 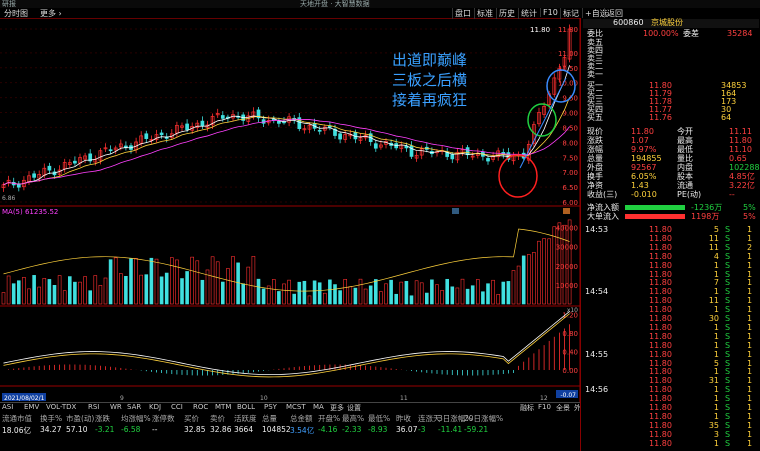 I want to click on quote-value: 1.43, so click(x=640, y=185).